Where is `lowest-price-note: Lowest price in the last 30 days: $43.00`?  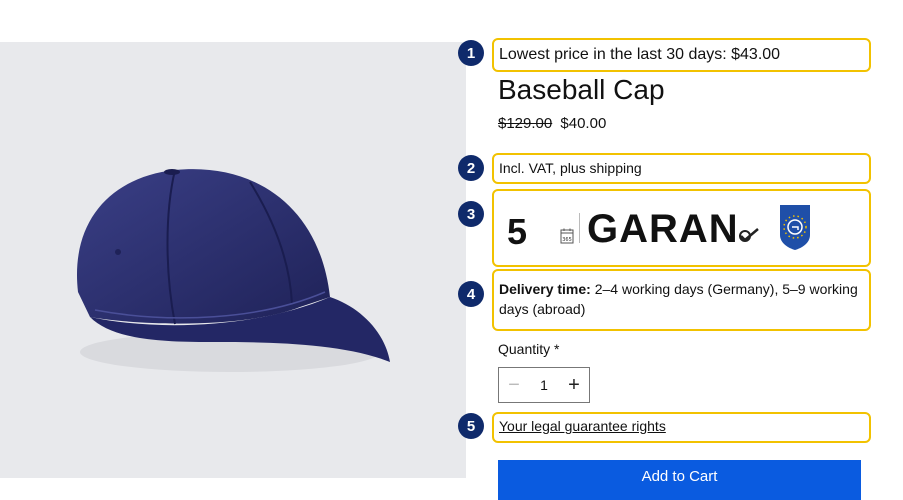
lowest-price-note: Lowest price in the last 30 days: $43.00 is located at coordinates (681, 55).